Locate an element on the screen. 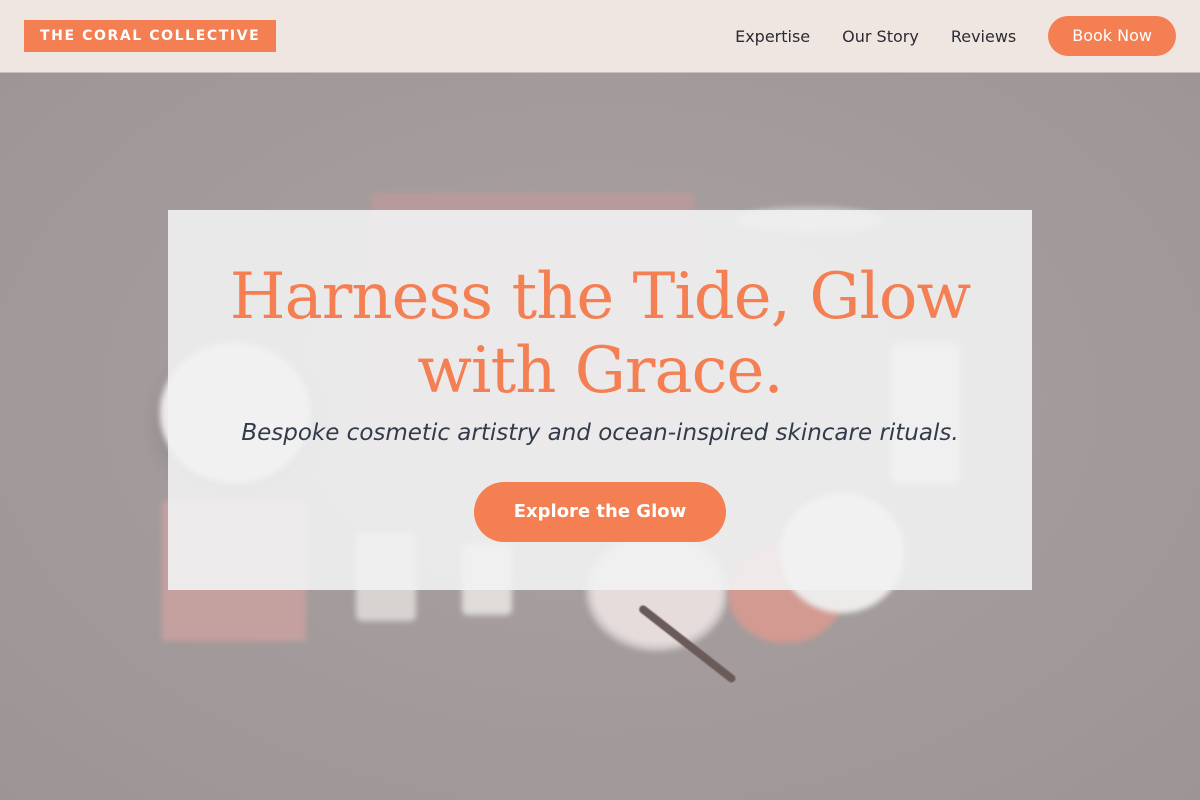  hero-title-line-1: Harness the Tide, Glow is located at coordinates (600, 297).